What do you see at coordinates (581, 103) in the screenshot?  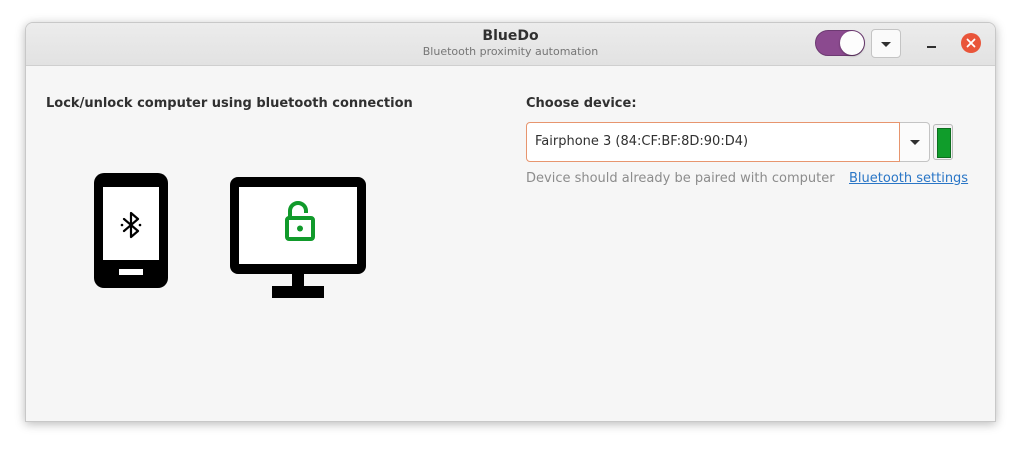 I see `choose-device-label: Choose device:` at bounding box center [581, 103].